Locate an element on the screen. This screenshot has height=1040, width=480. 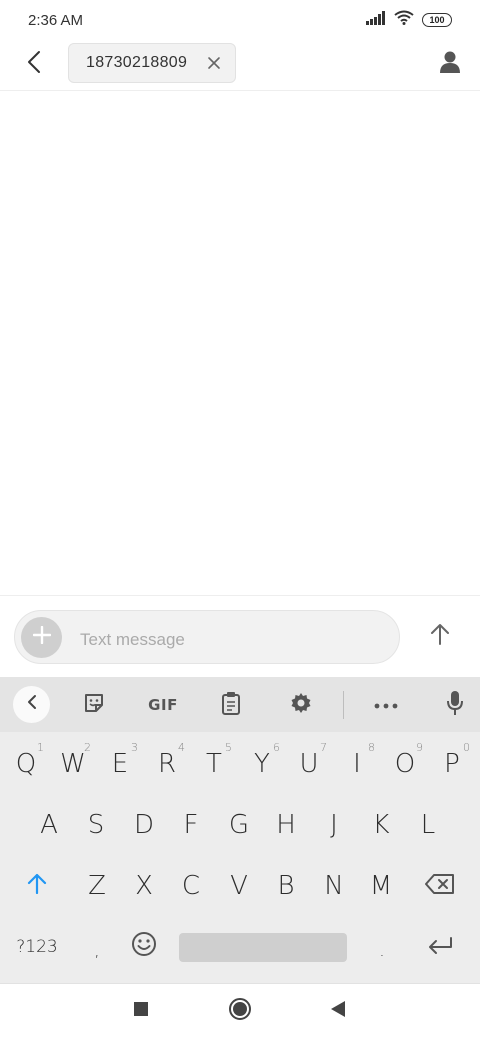
key-a: A is located at coordinates (49, 825).